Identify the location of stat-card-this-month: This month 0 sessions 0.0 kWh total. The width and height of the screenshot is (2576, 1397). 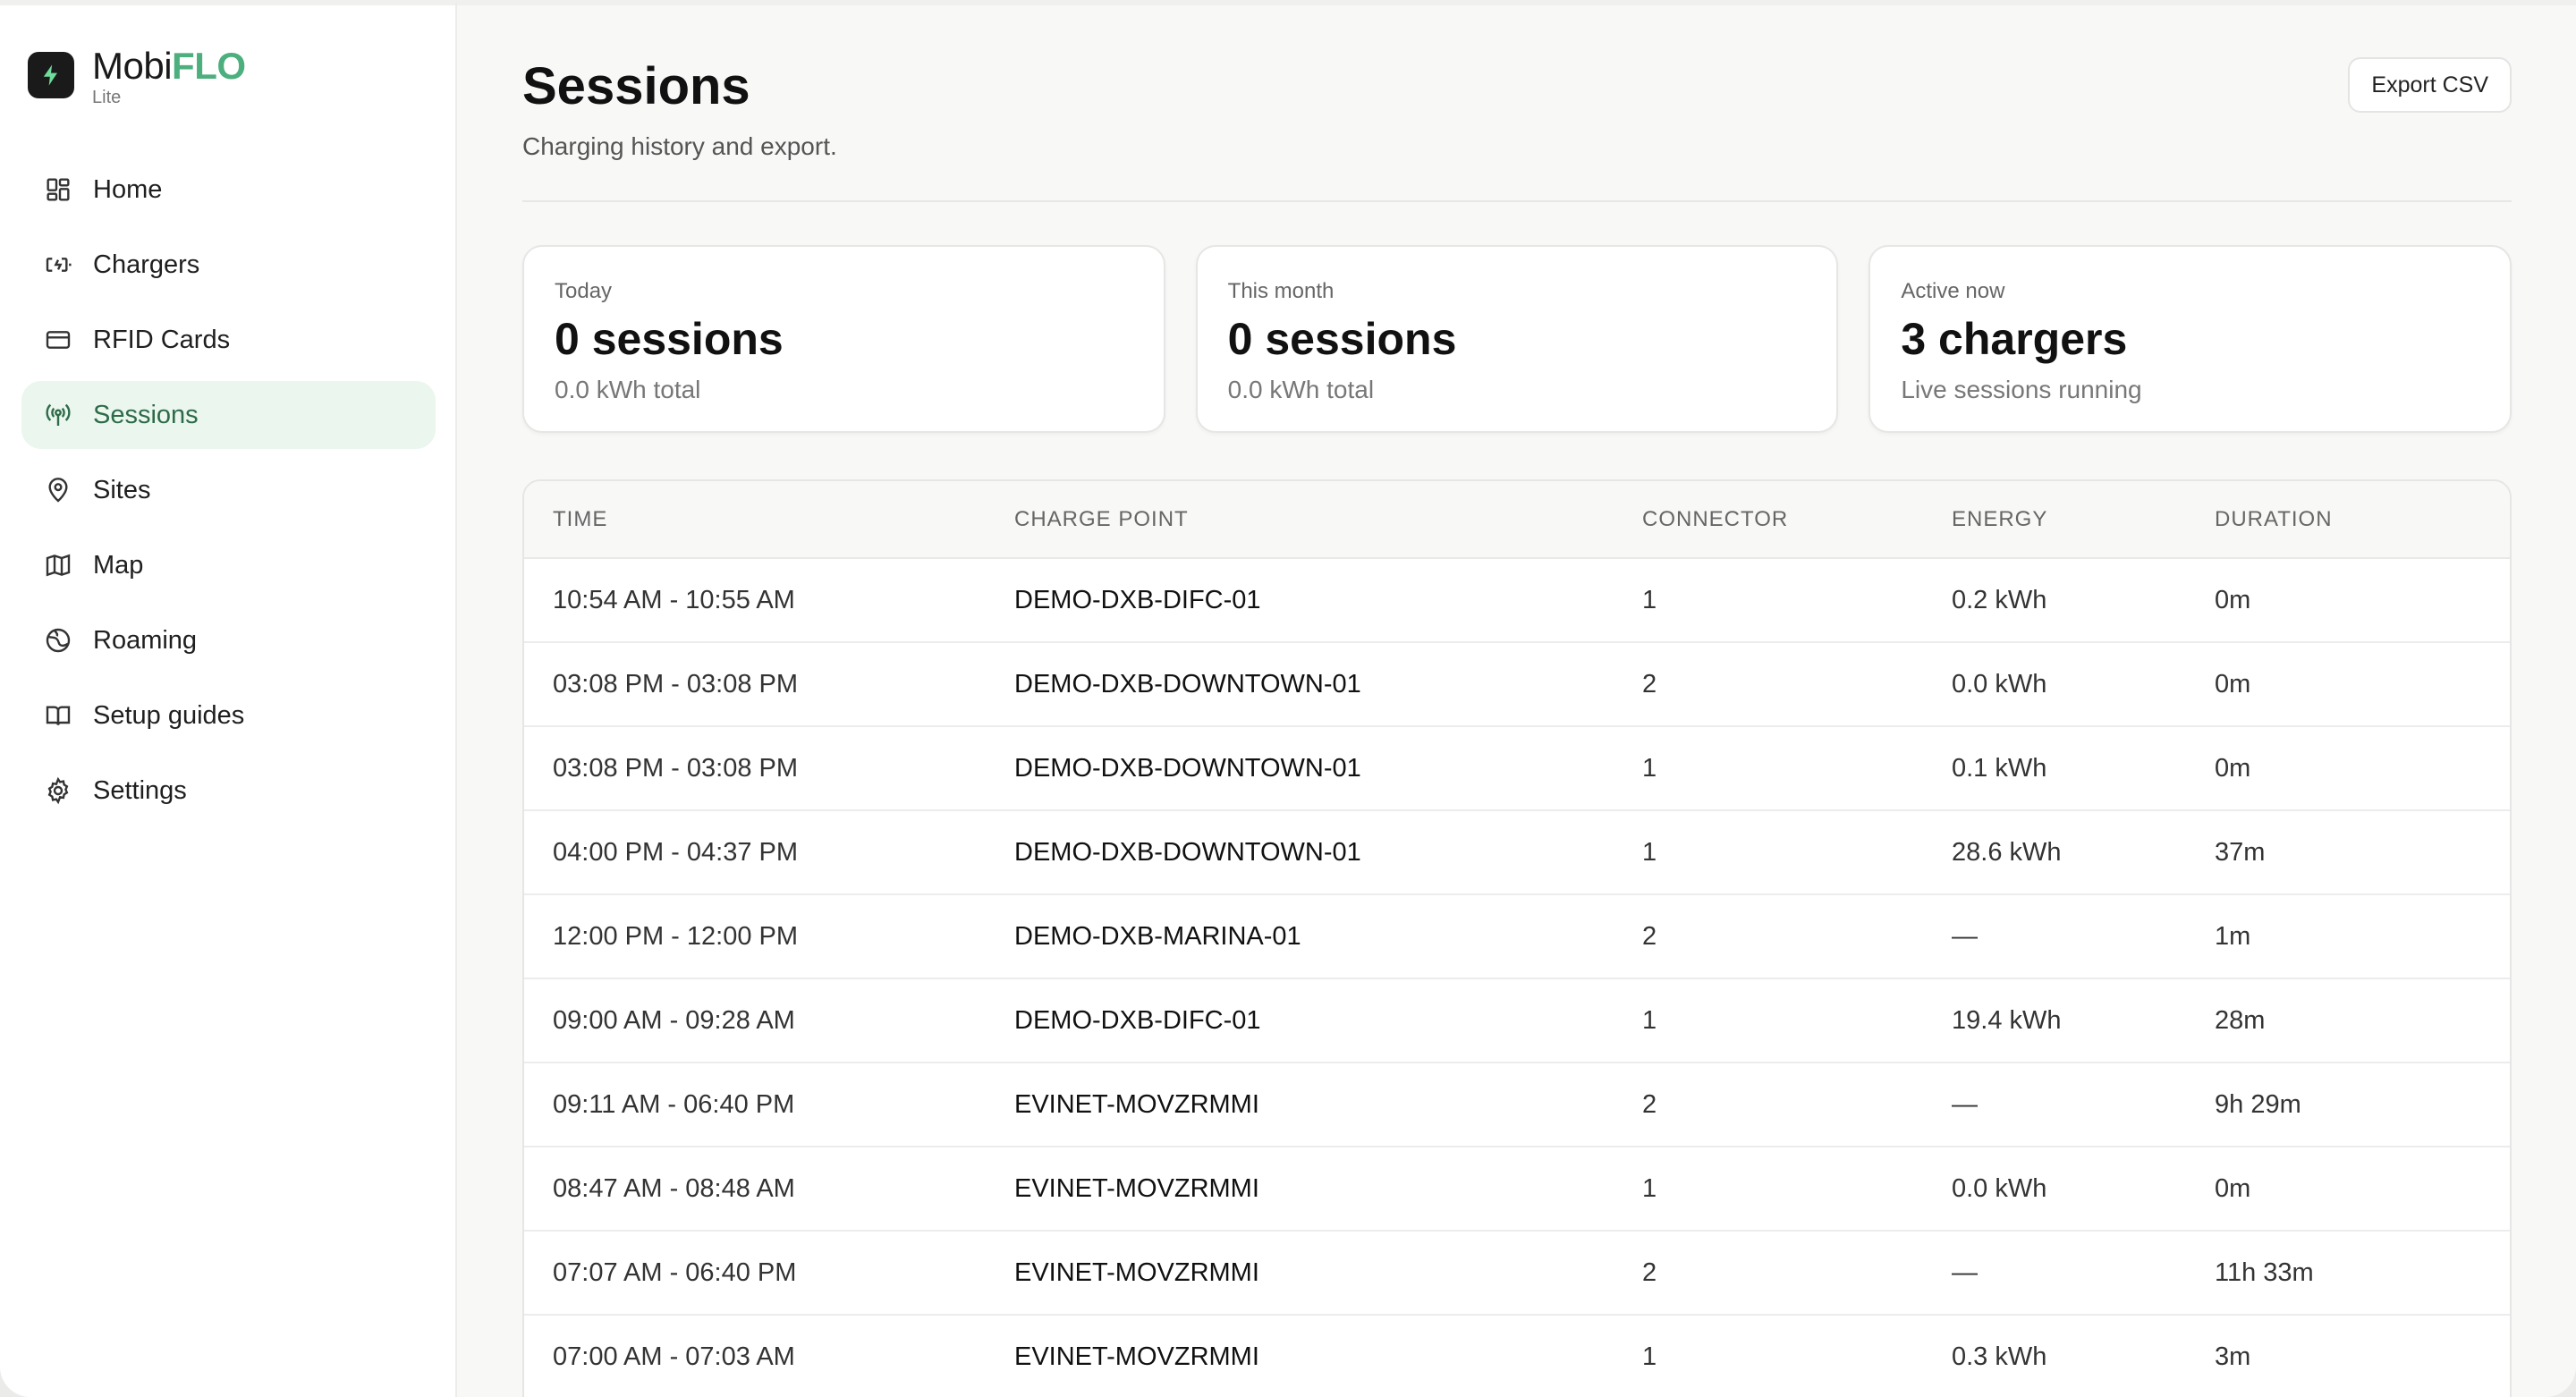
(1517, 339).